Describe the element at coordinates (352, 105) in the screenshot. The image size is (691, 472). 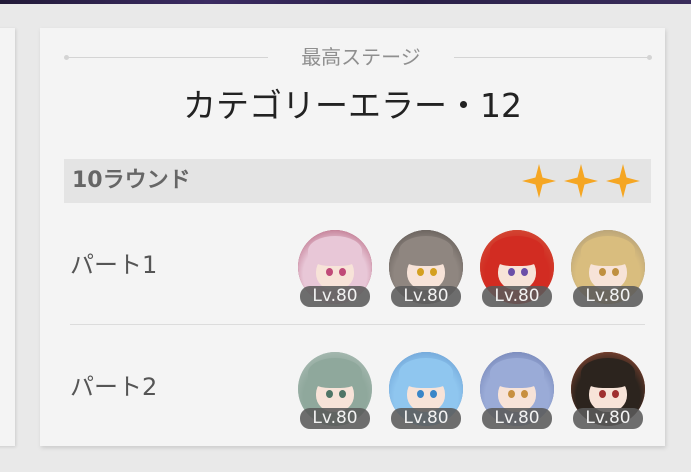
I see `stage-name: カテゴリーエラー・12` at that location.